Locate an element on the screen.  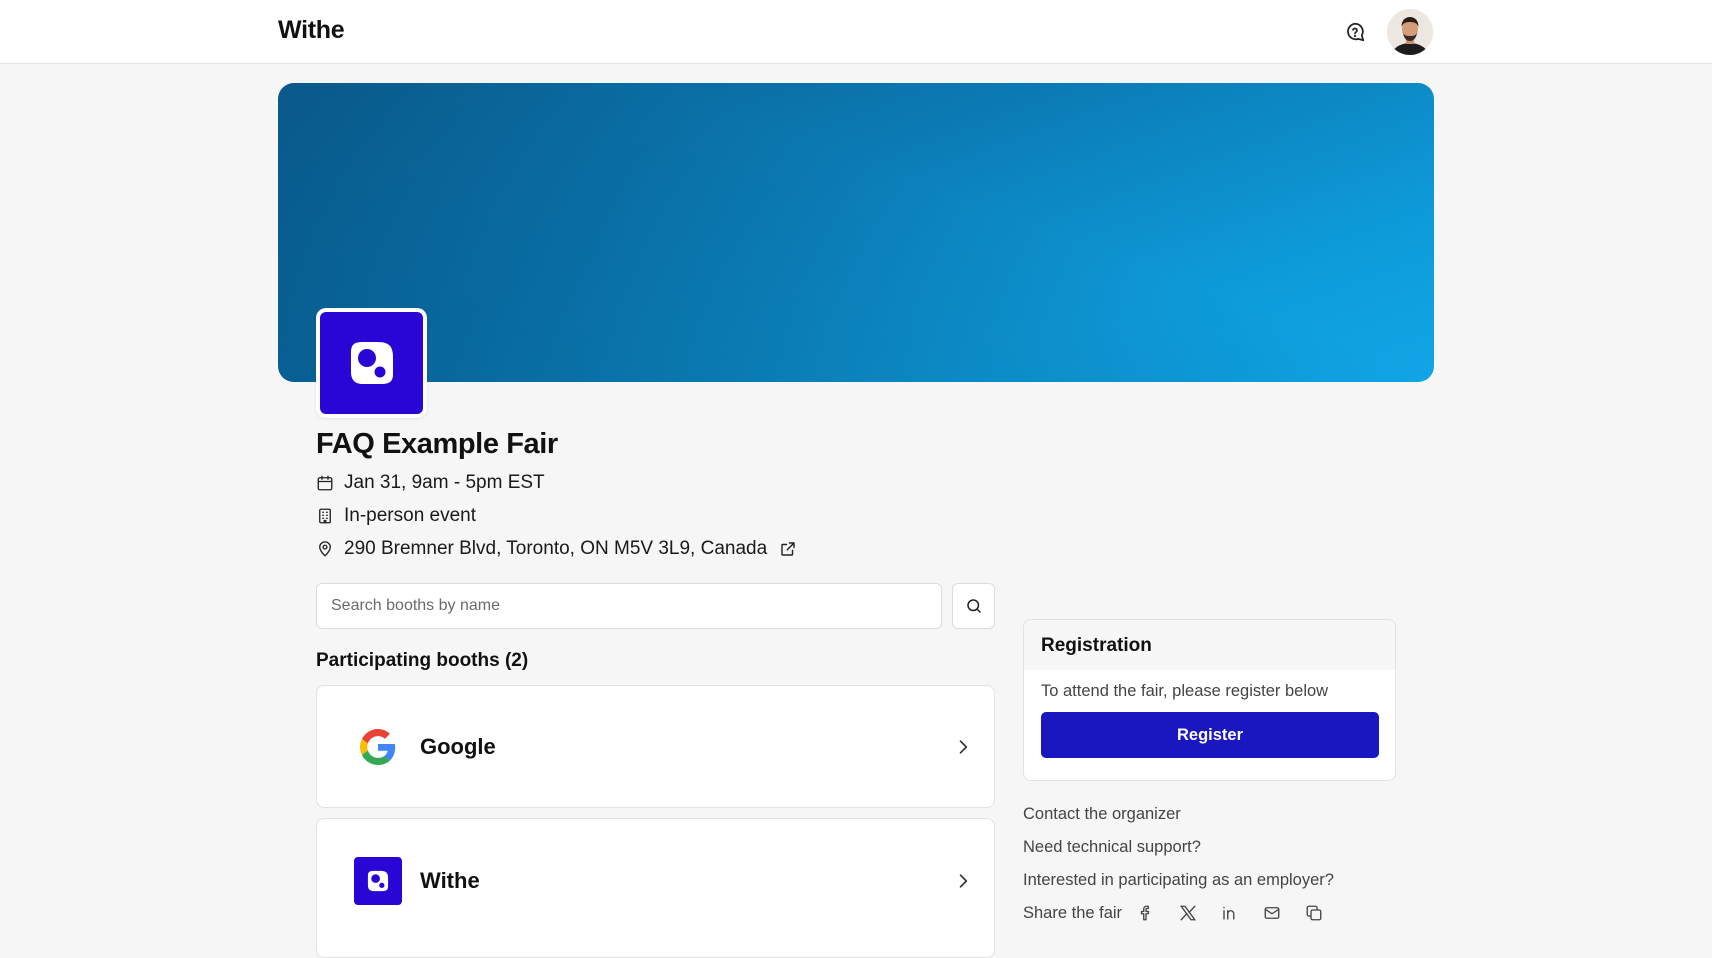
linkedin-share-button is located at coordinates (1230, 913).